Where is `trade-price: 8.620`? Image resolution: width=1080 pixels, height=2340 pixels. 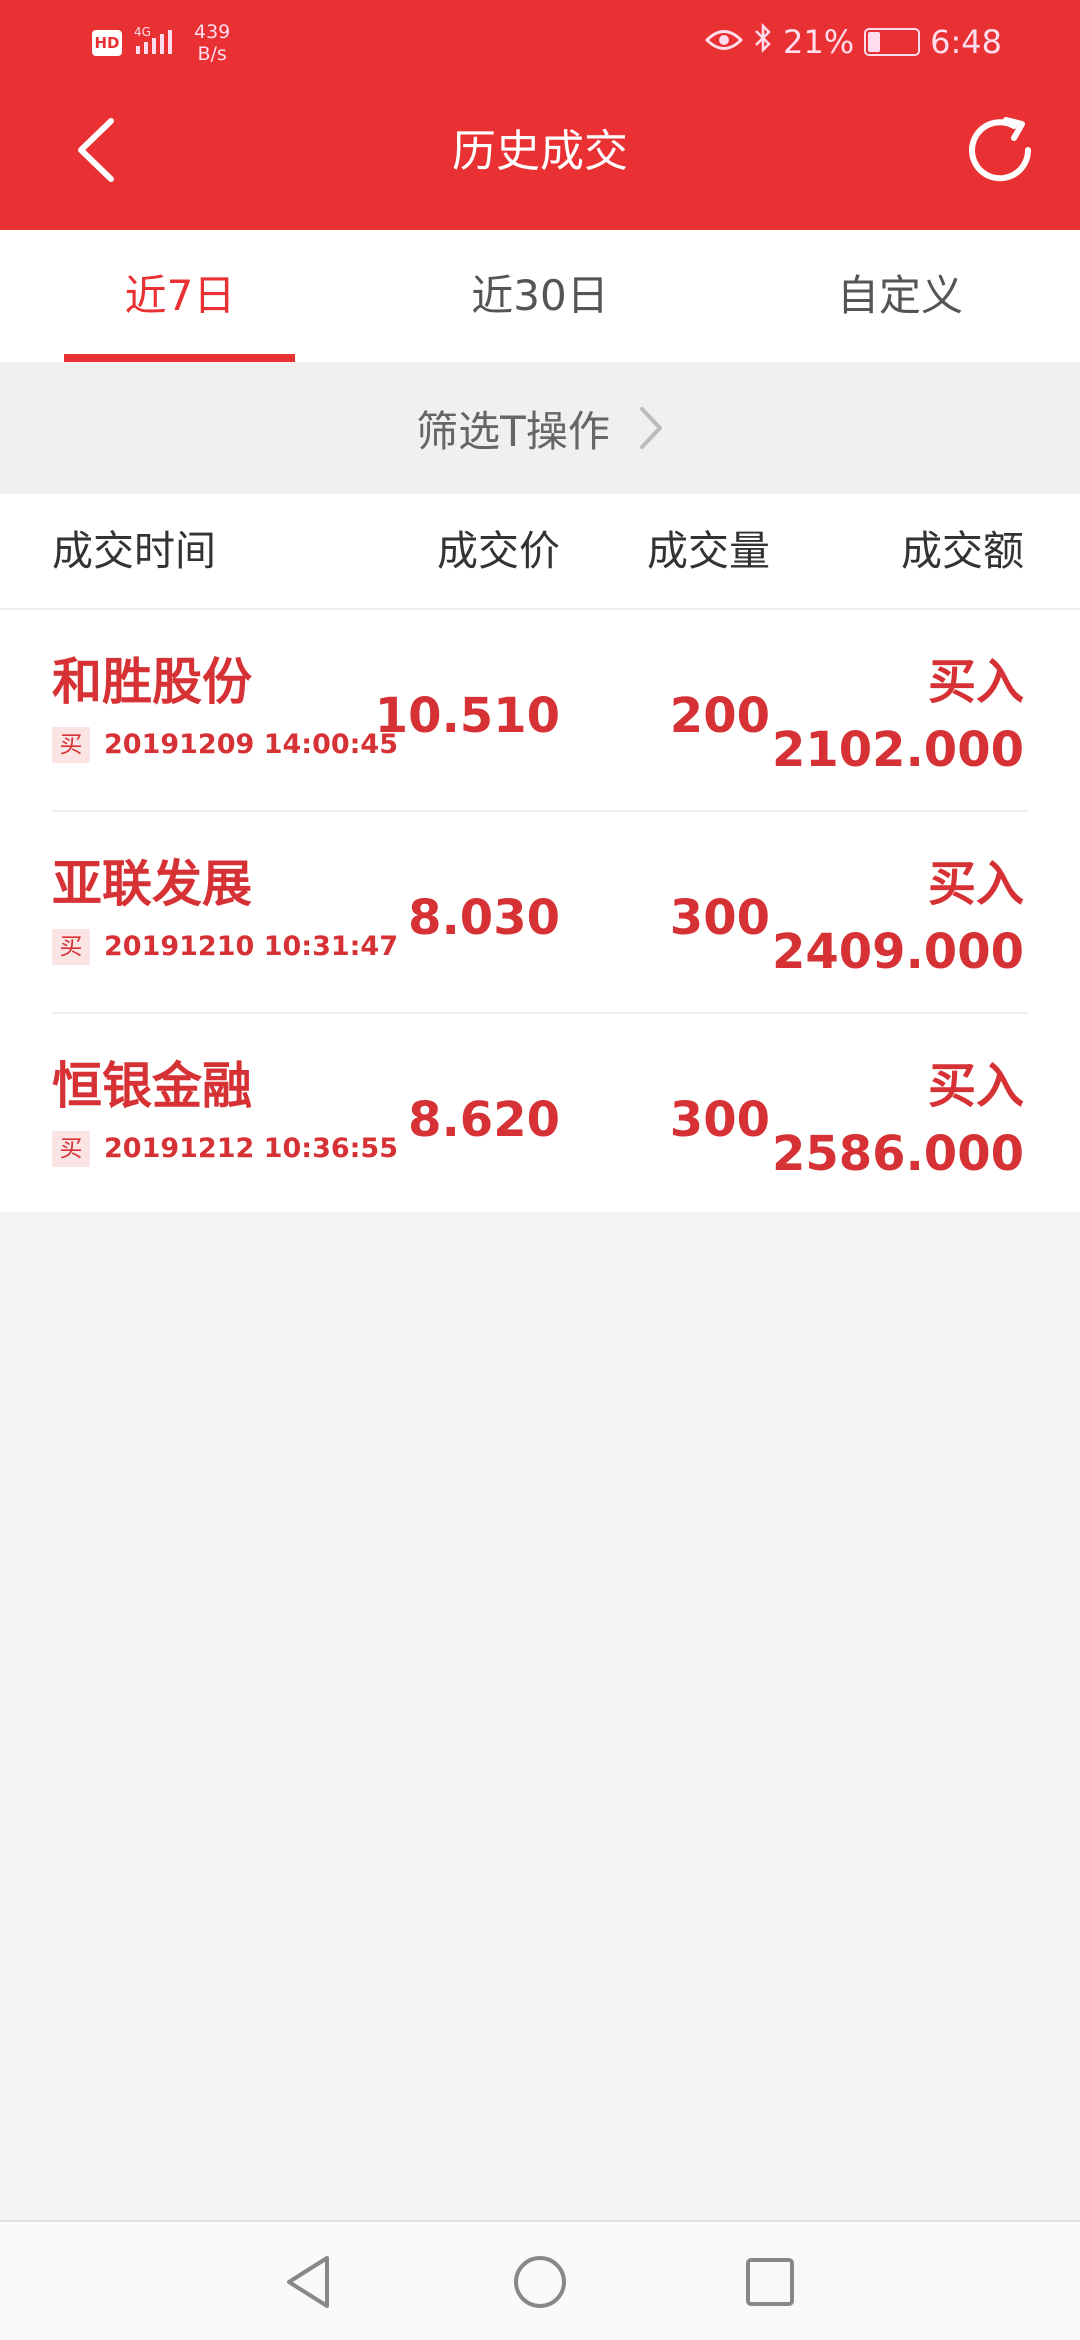
trade-price: 8.620 is located at coordinates (484, 1120).